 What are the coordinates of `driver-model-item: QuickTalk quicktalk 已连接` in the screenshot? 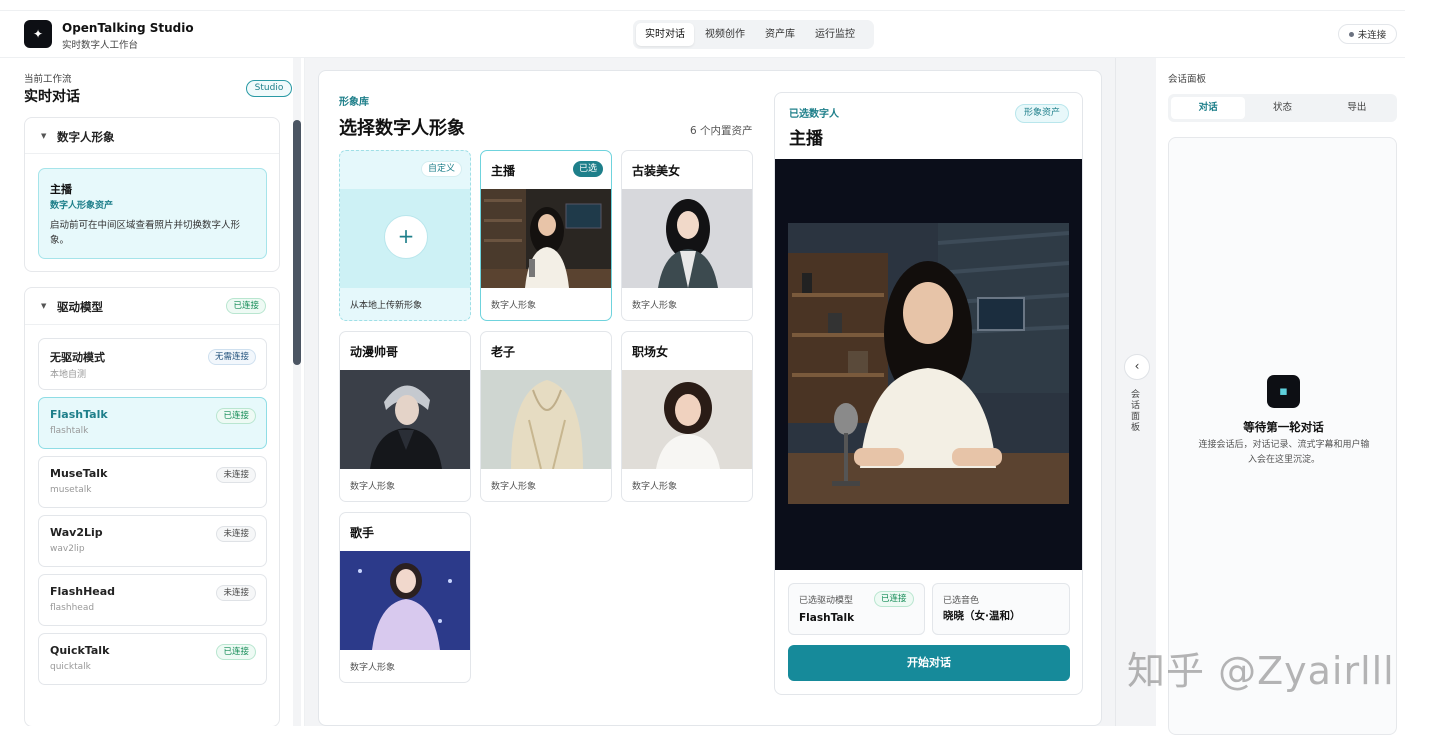 It's located at (152, 659).